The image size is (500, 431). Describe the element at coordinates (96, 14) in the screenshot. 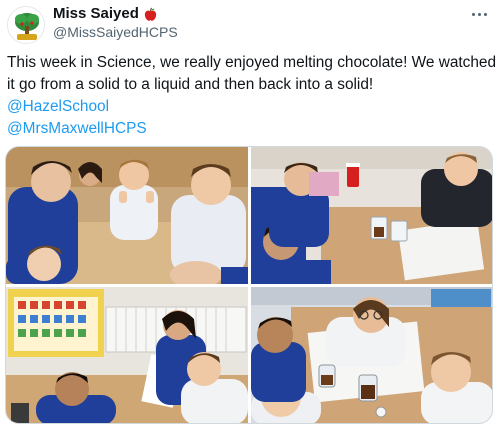

I see `display-name: Miss Saiyed` at that location.